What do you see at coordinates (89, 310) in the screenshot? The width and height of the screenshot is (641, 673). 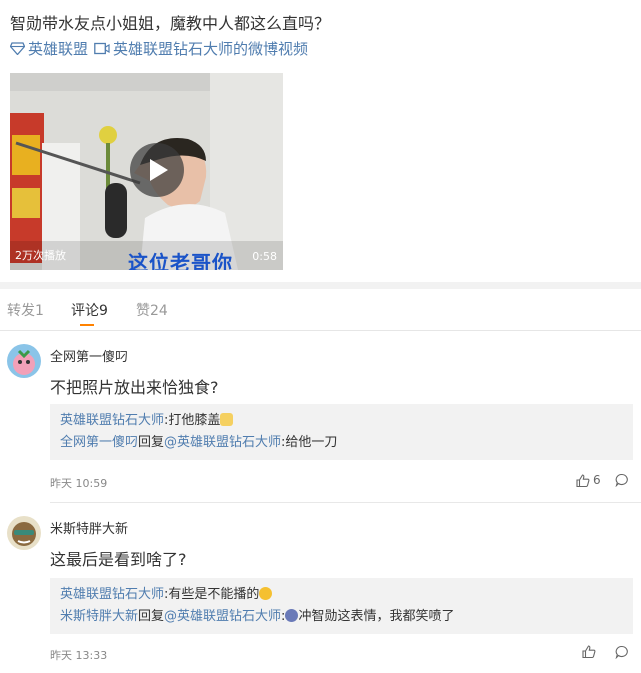 I see `tab-comments: 评论9` at bounding box center [89, 310].